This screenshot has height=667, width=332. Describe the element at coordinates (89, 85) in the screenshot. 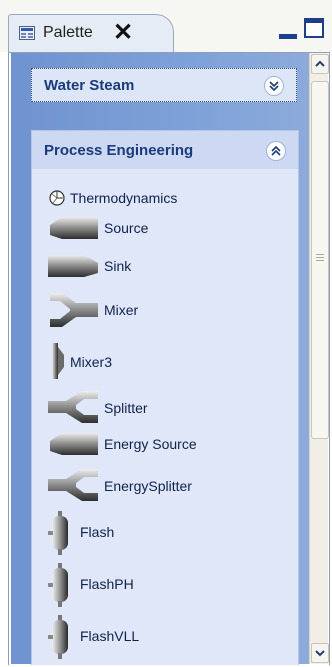

I see `drawer-label: Water Steam` at that location.